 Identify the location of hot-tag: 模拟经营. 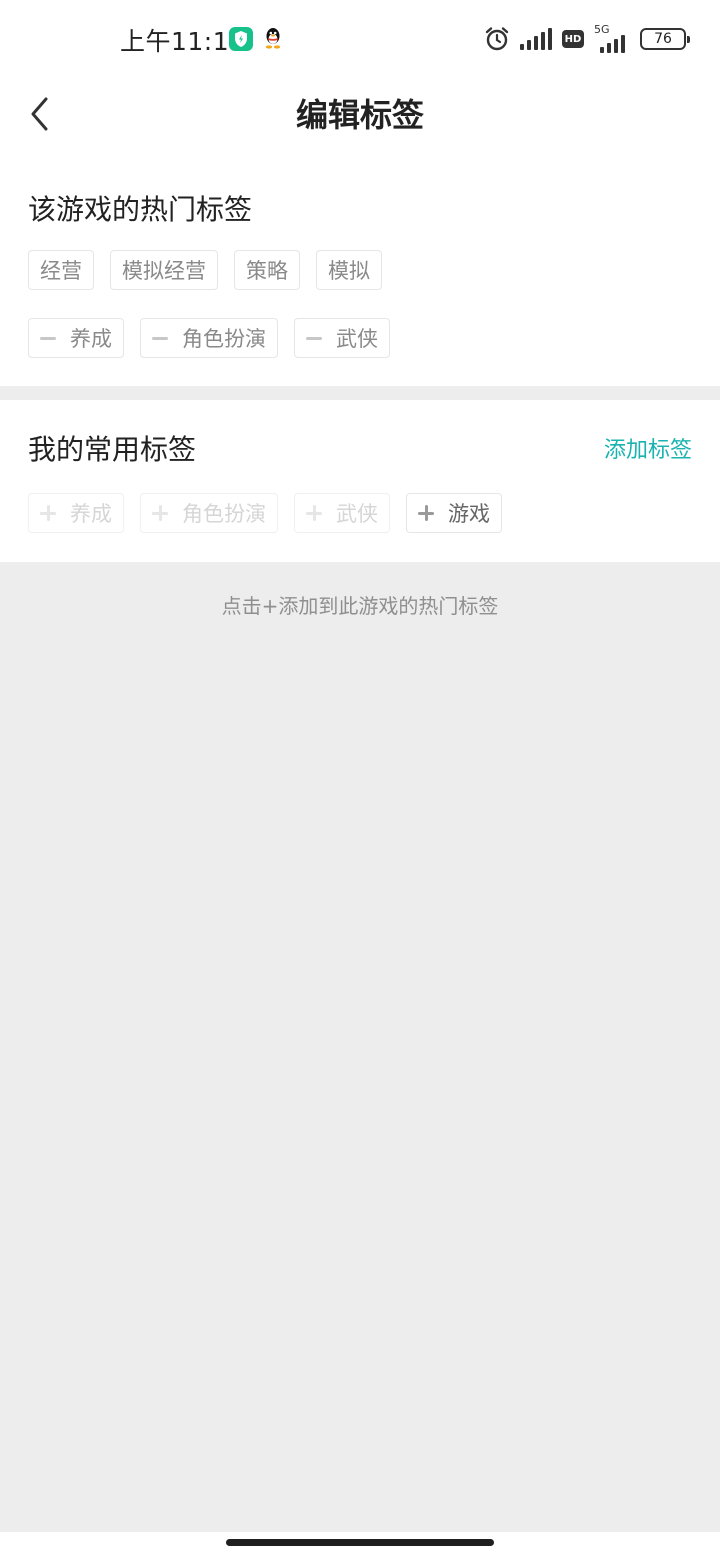
(164, 270).